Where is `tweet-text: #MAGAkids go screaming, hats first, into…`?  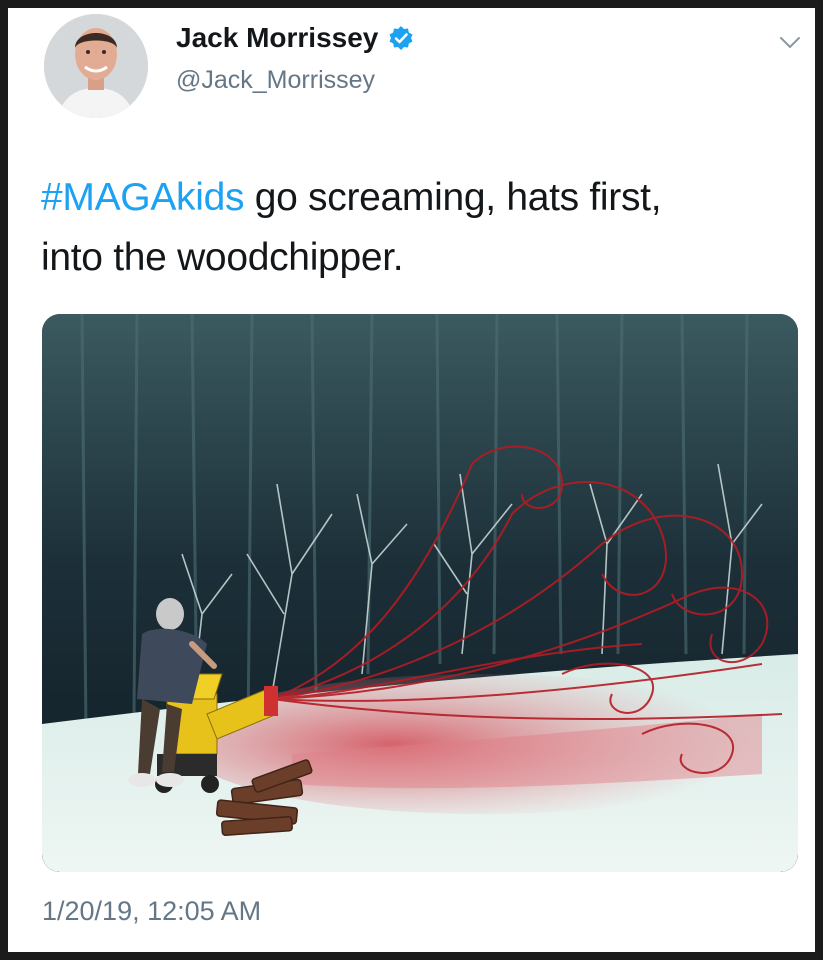 tweet-text: #MAGAkids go screaming, hats first, into… is located at coordinates (416, 228).